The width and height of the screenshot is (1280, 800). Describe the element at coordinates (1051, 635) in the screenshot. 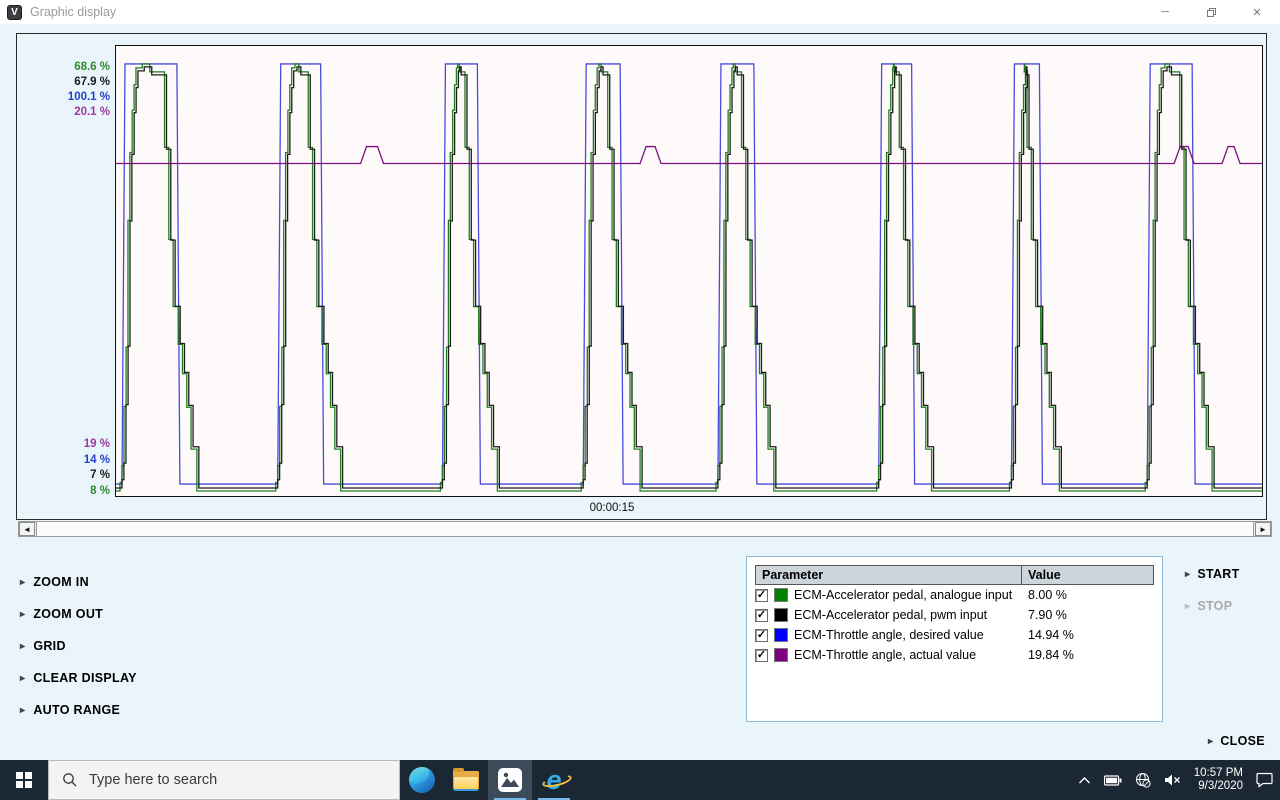

I see `parameter-value: 14.94 %` at that location.